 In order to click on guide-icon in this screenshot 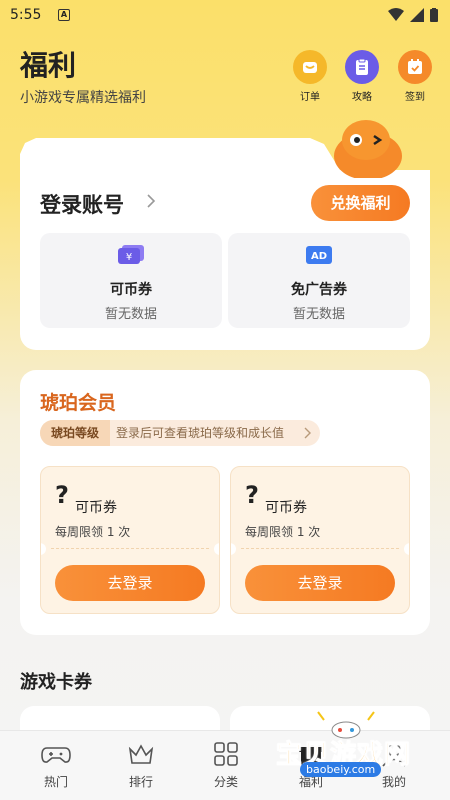, I will do `click(362, 67)`.